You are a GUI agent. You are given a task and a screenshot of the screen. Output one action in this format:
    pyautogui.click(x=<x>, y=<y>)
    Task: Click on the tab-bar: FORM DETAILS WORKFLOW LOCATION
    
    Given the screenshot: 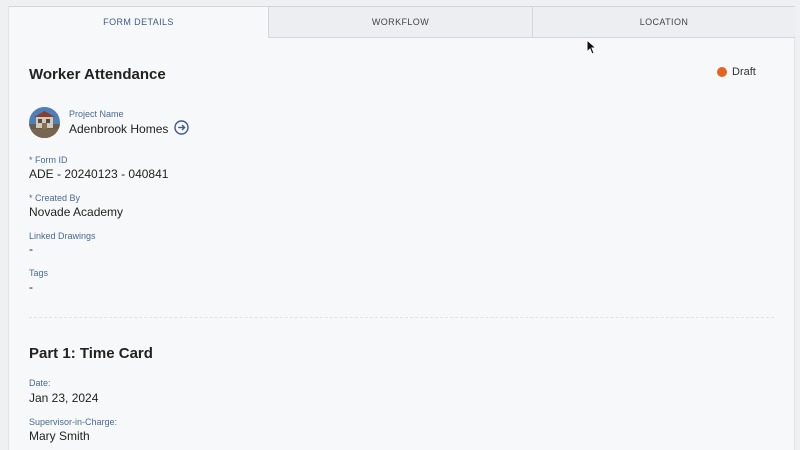 What is the action you would take?
    pyautogui.click(x=402, y=22)
    